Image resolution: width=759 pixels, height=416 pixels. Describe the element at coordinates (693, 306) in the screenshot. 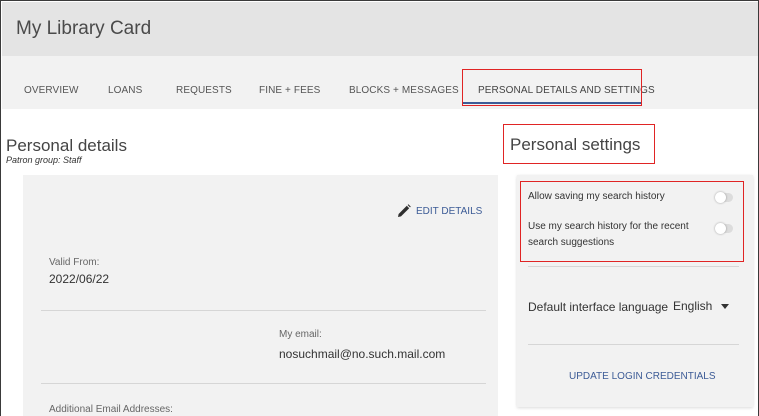

I see `default-language-value: English` at that location.